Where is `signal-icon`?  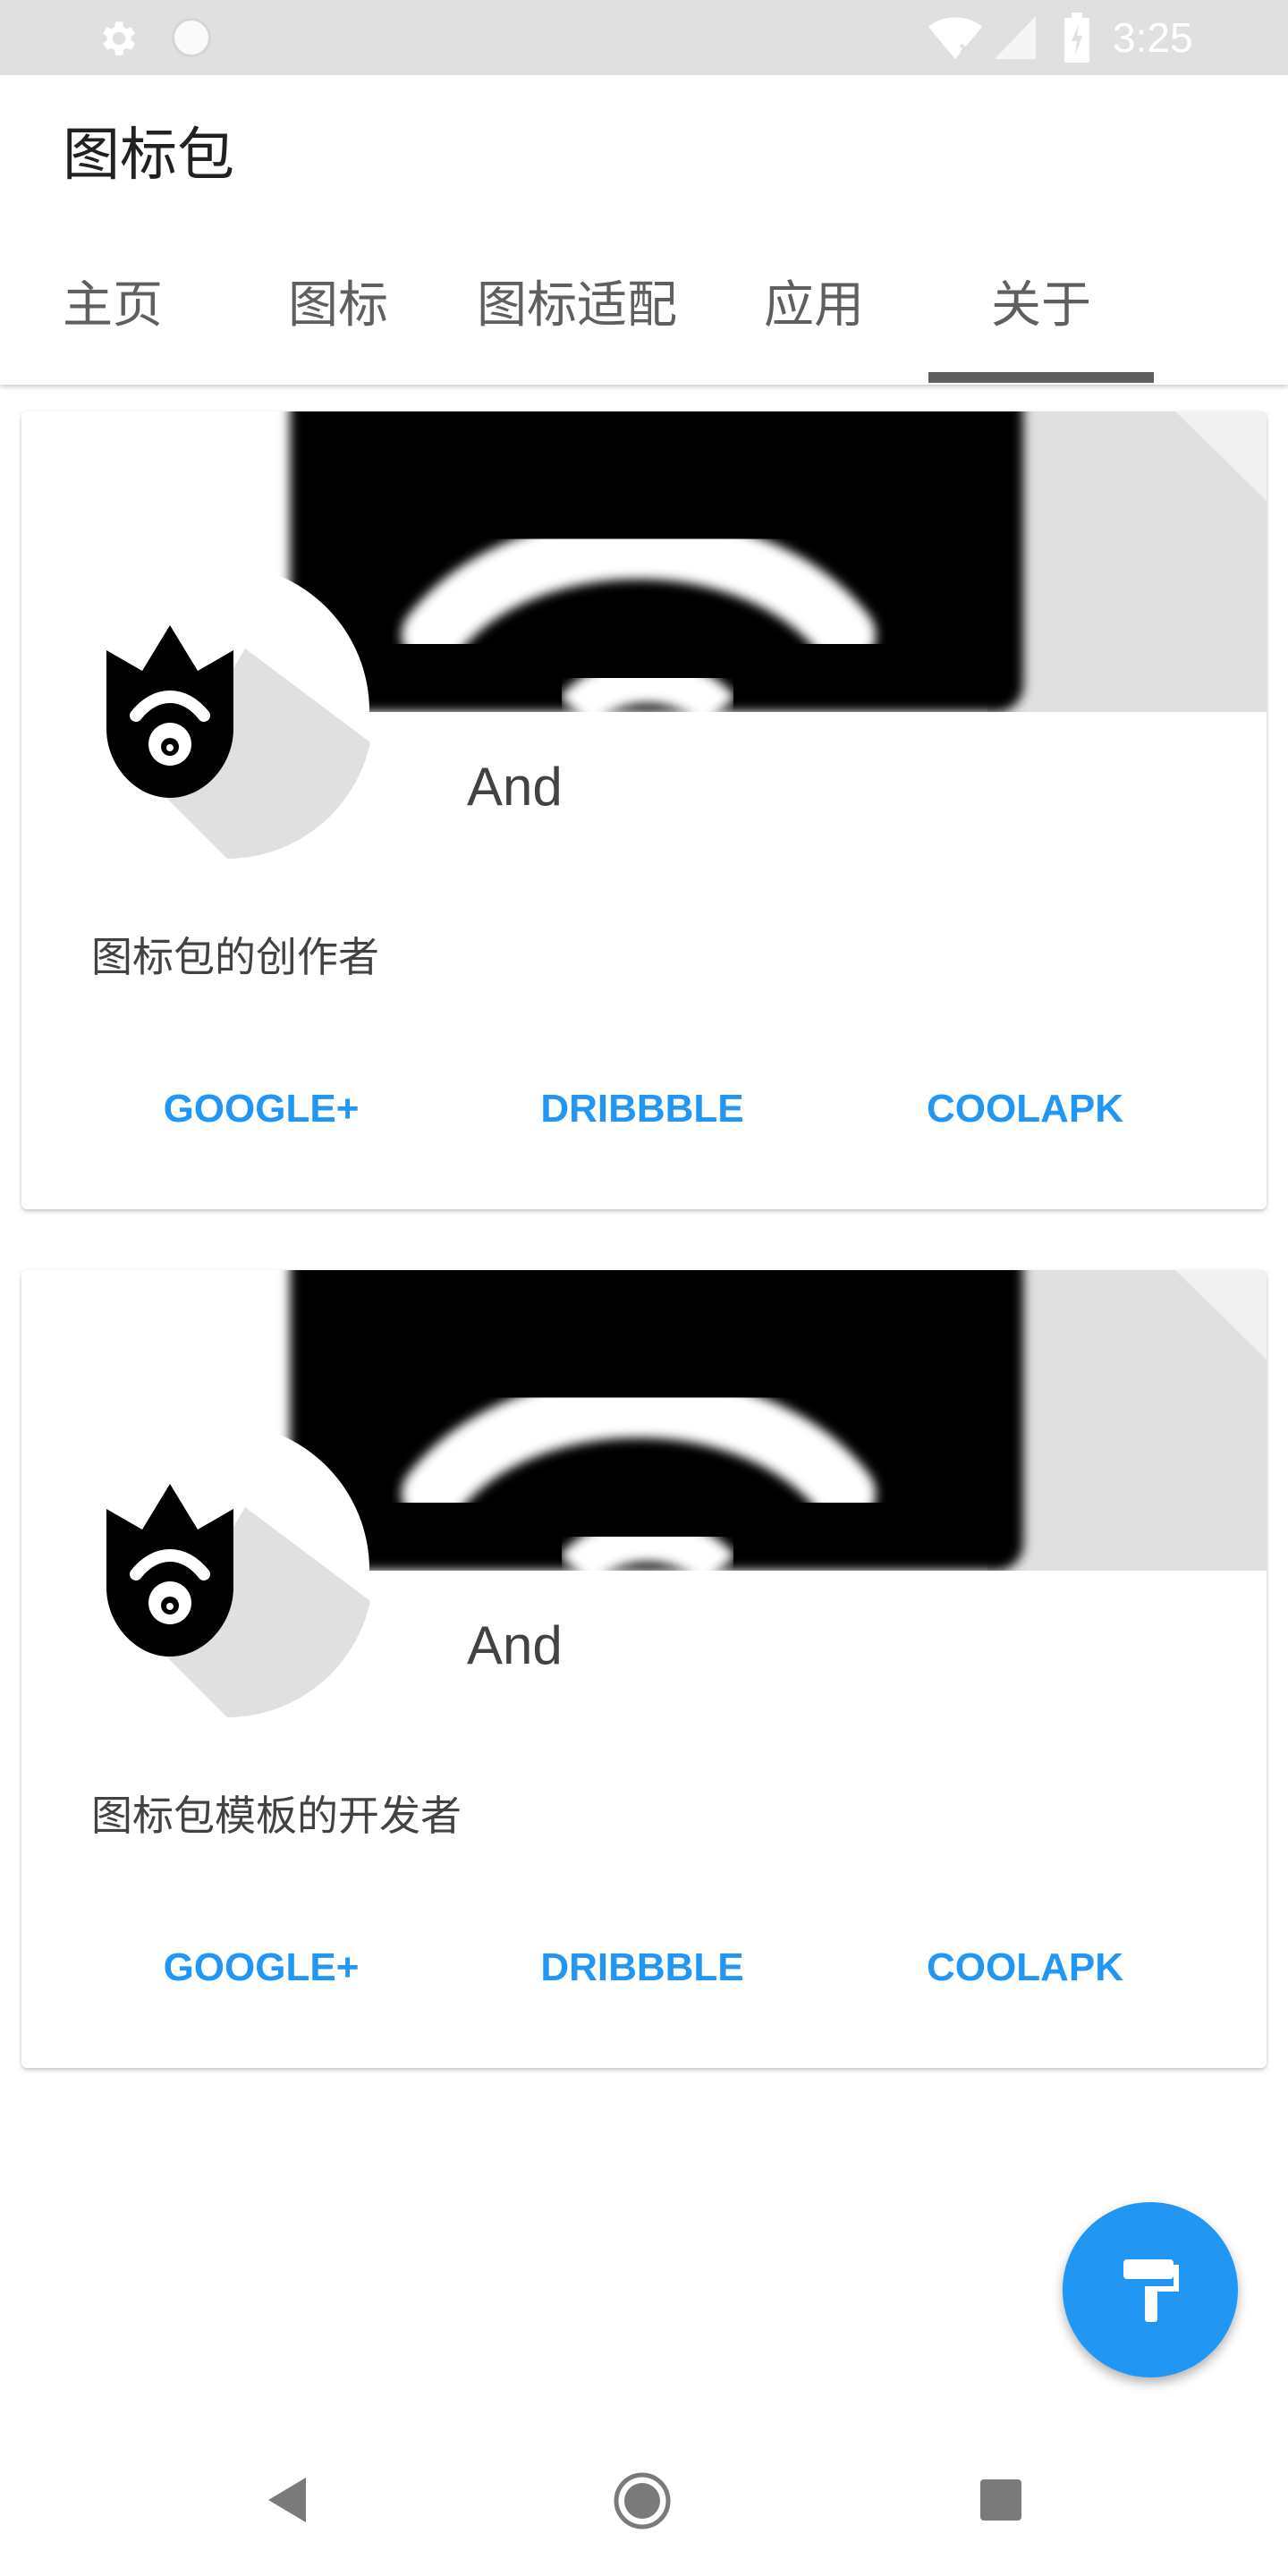
signal-icon is located at coordinates (1015, 37).